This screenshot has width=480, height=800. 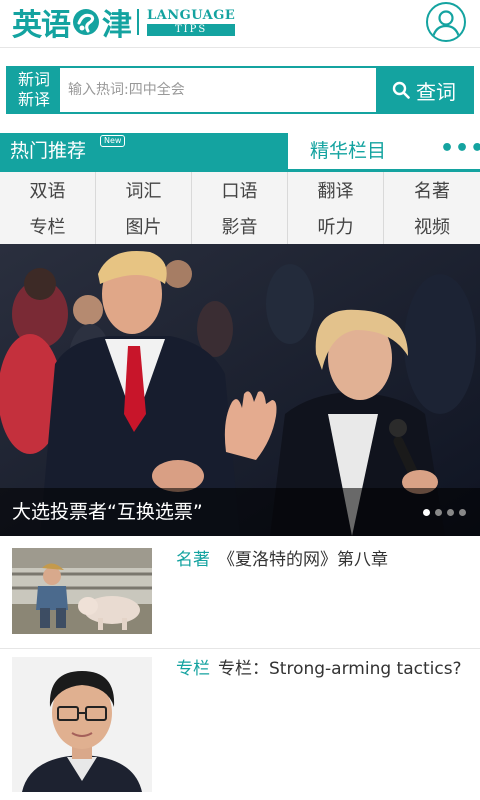 I want to click on grid-item-bilingual: 双语, so click(x=48, y=190).